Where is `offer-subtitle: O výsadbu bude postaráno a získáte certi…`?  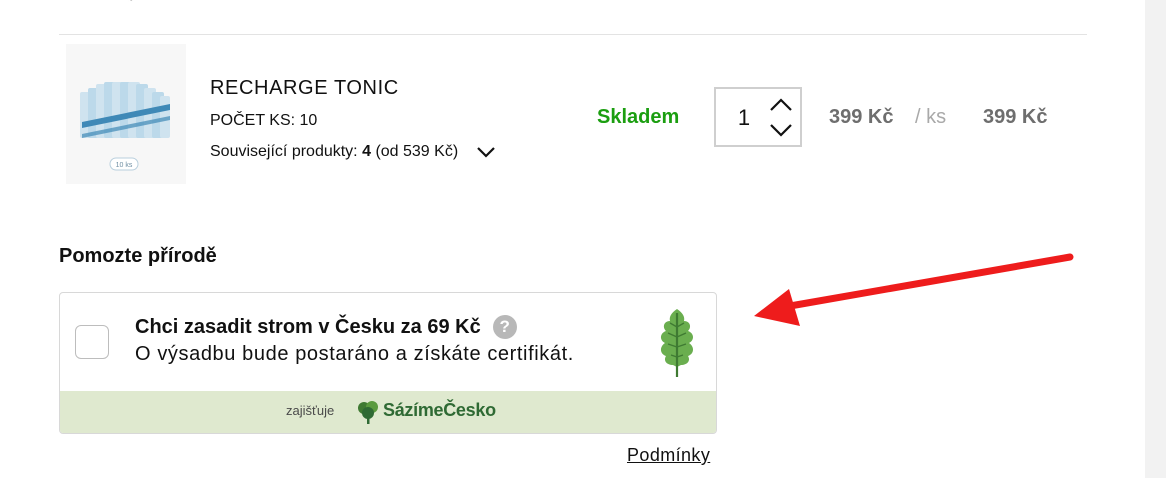
offer-subtitle: O výsadbu bude postaráno a získáte certi… is located at coordinates (354, 354).